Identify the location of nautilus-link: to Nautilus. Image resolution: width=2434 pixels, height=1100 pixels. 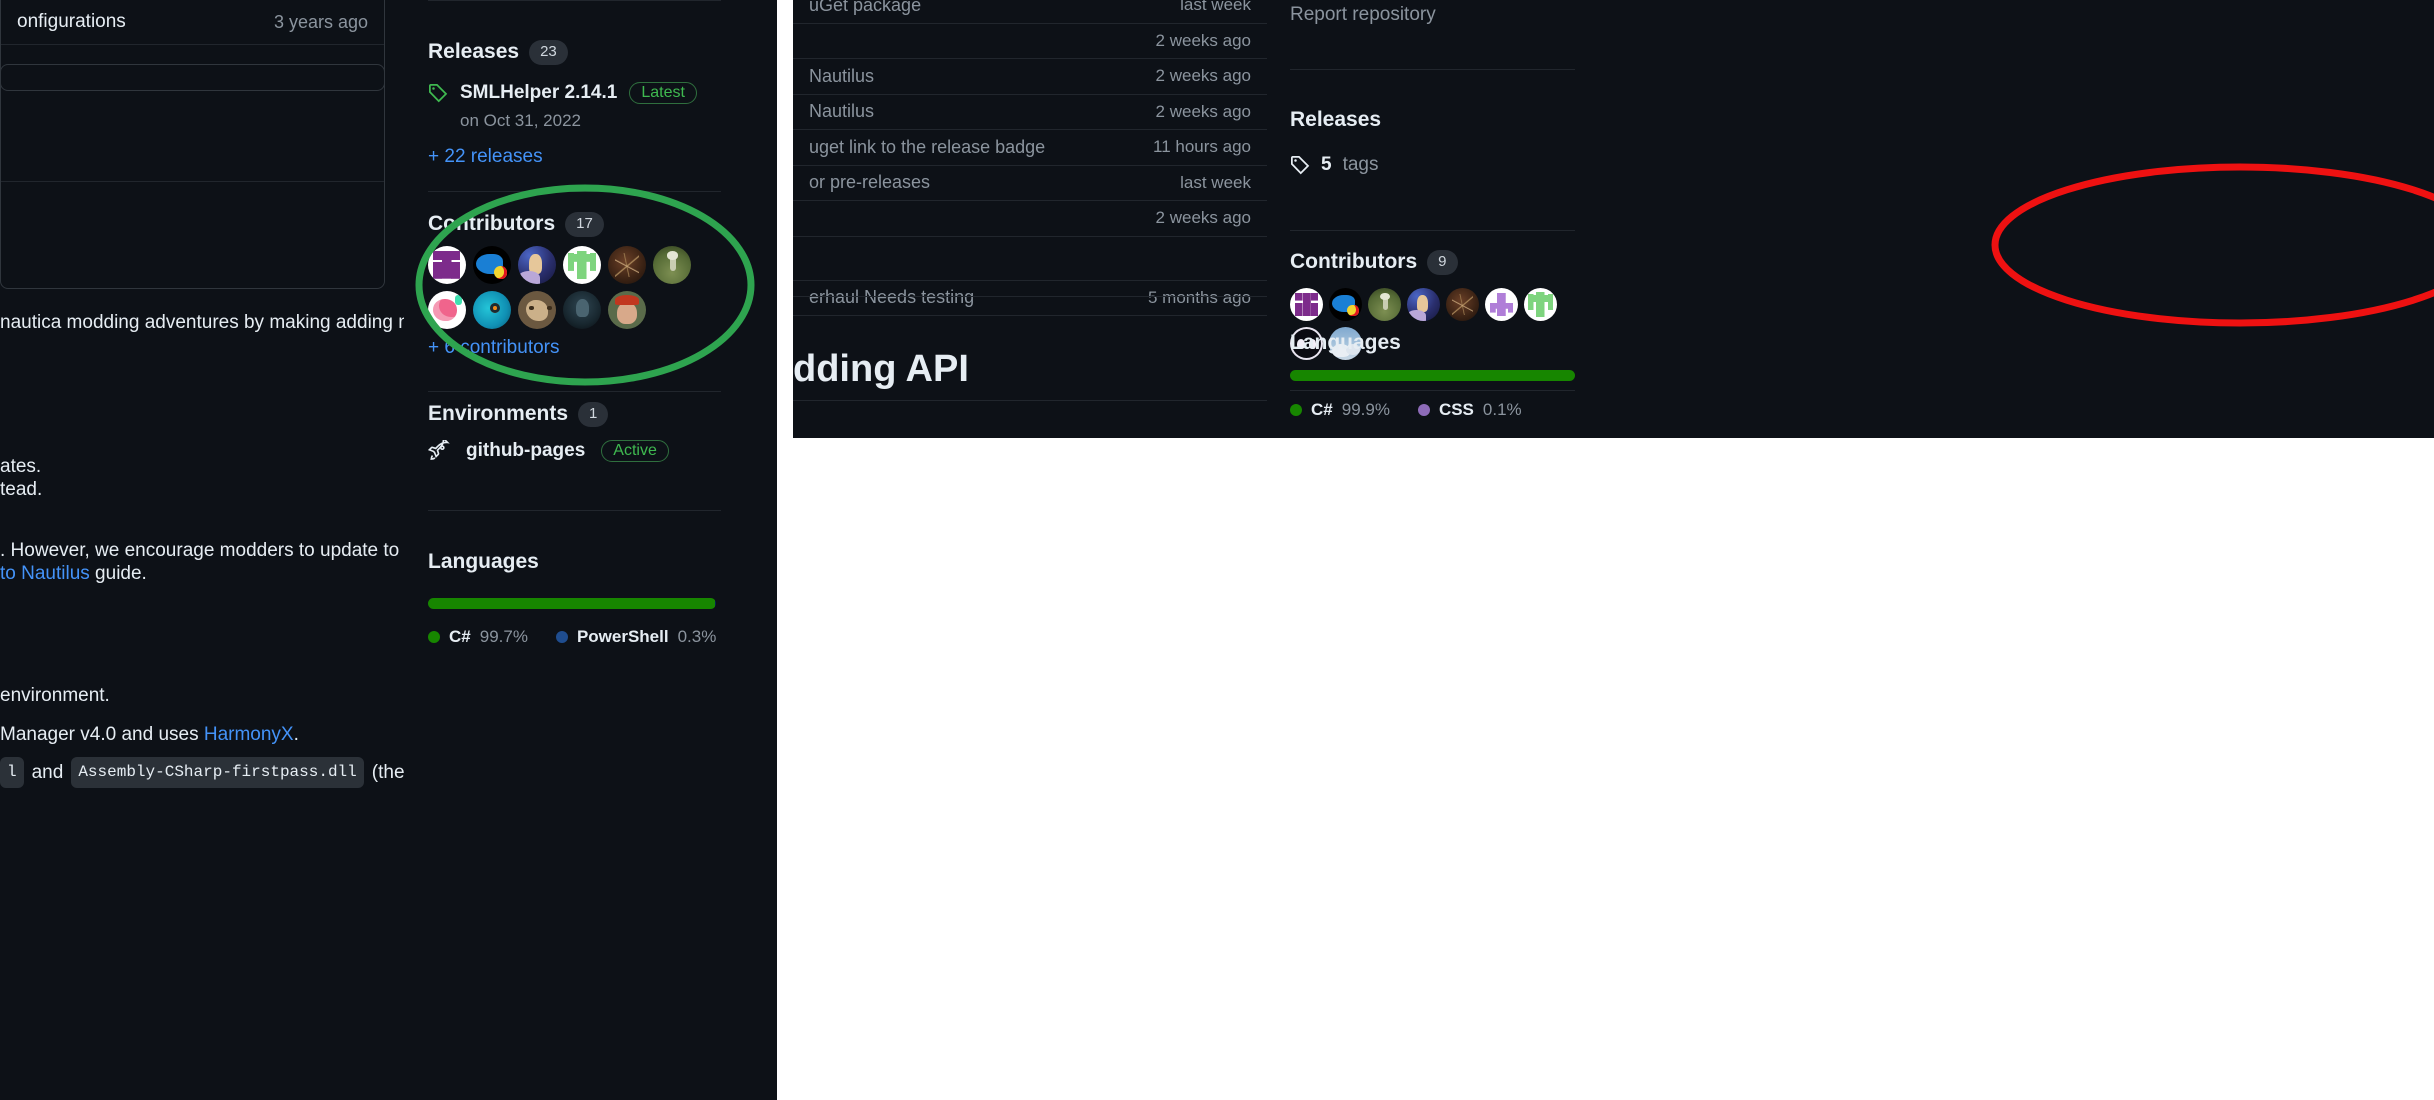
(45, 573).